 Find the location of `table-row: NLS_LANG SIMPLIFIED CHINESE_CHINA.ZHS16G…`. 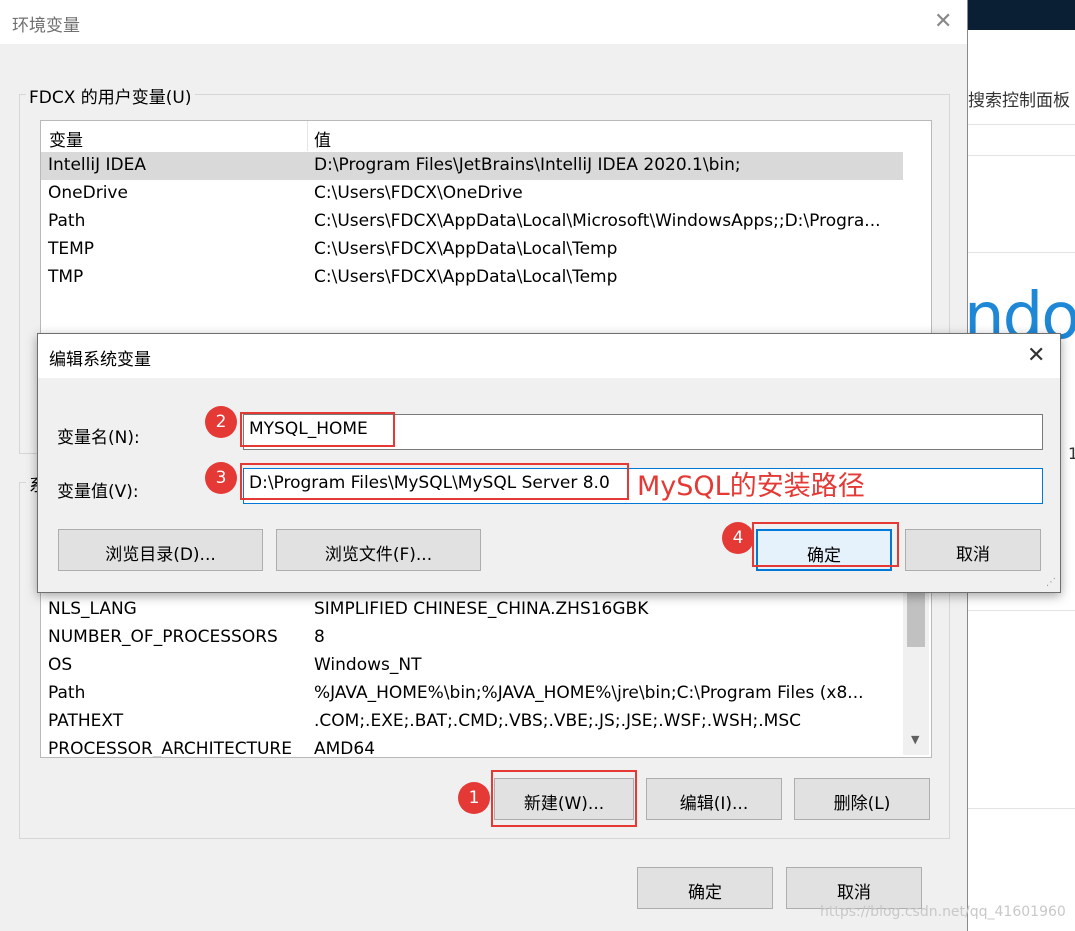

table-row: NLS_LANG SIMPLIFIED CHINESE_CHINA.ZHS16G… is located at coordinates (472, 610).